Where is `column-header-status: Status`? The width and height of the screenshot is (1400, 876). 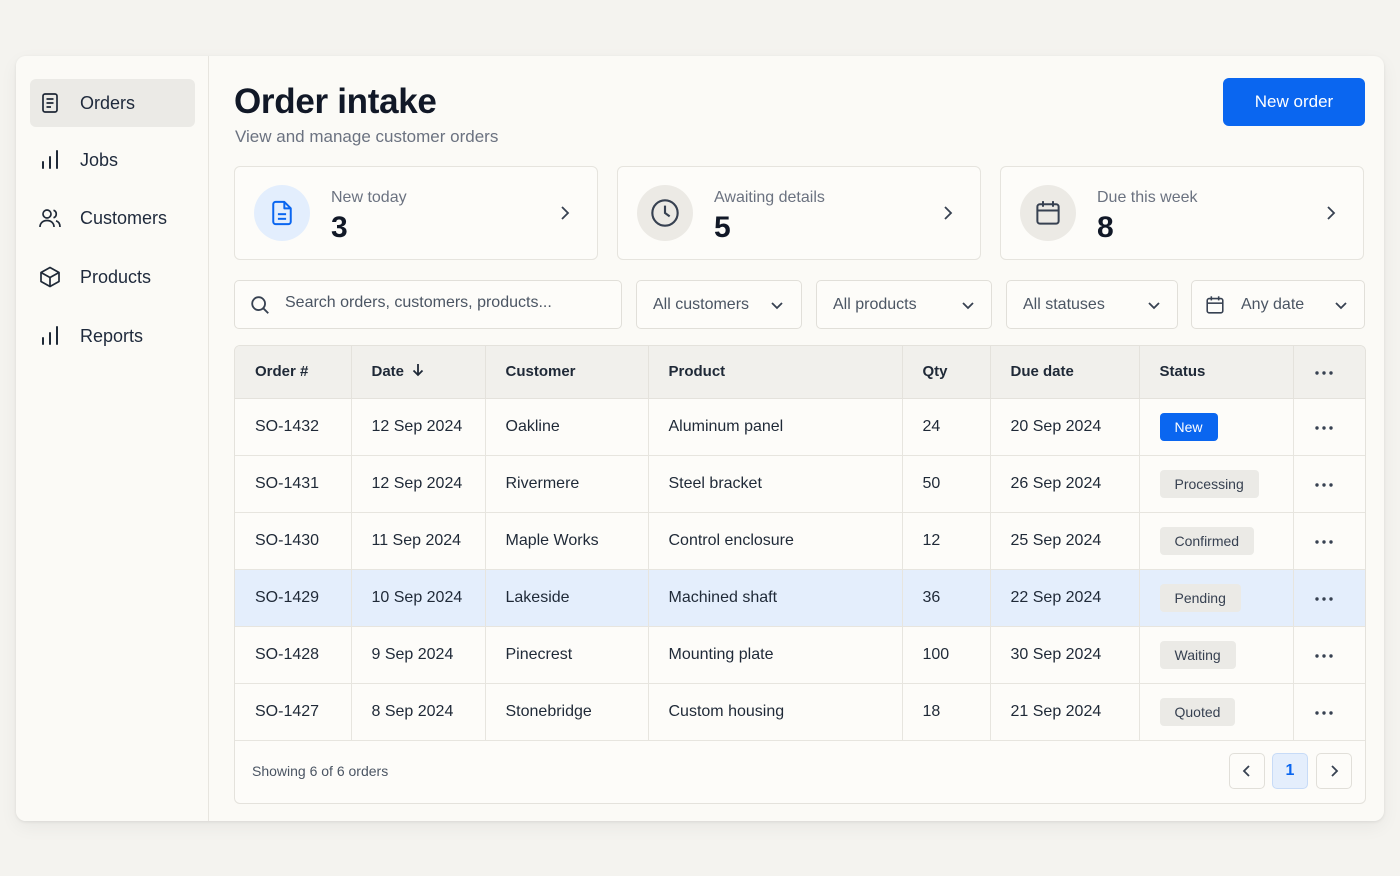 column-header-status: Status is located at coordinates (1216, 372).